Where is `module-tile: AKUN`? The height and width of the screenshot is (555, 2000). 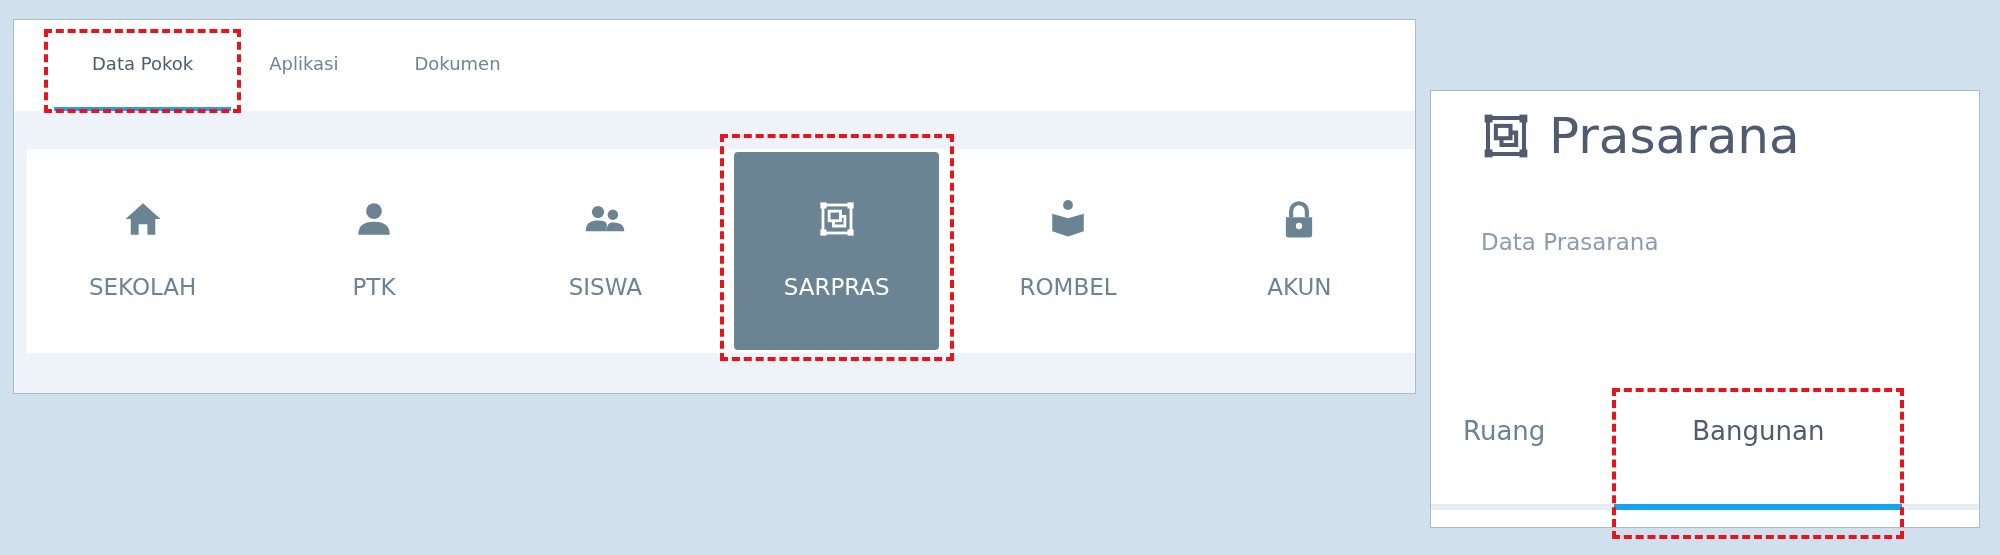 module-tile: AKUN is located at coordinates (1299, 251).